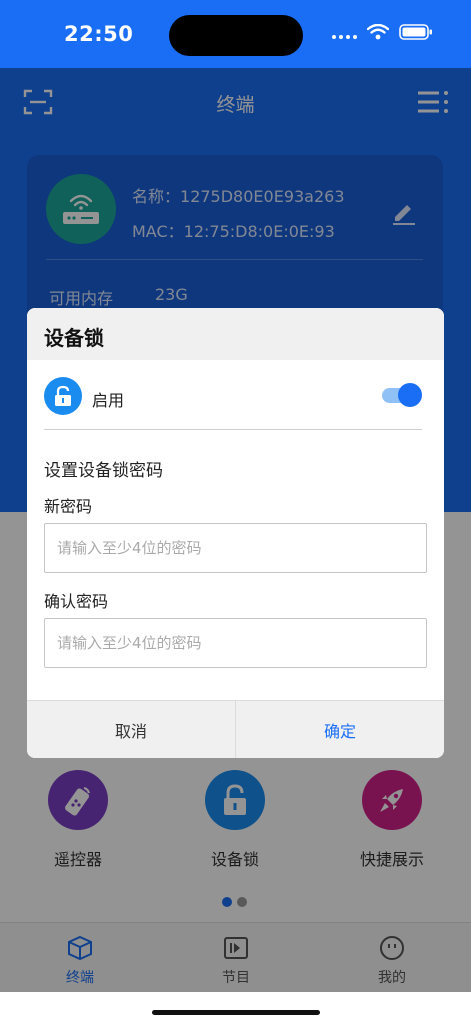 This screenshot has height=1024, width=471. I want to click on dialog-title: 设备锁, so click(235, 334).